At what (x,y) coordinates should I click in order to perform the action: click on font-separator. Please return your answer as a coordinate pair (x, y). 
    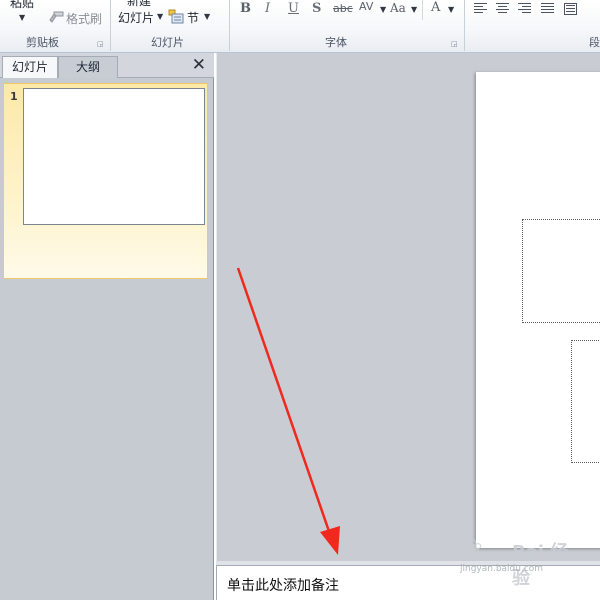
    Looking at the image, I should click on (422, 10).